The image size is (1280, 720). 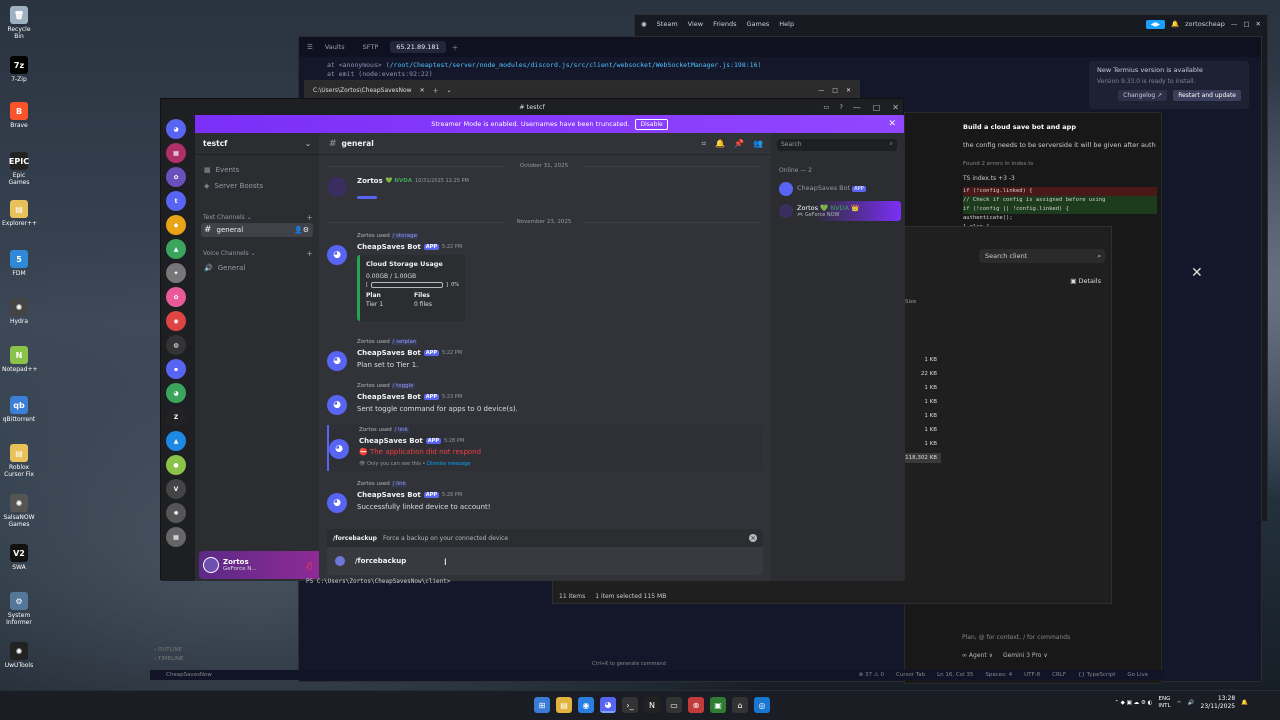 I want to click on server-icon: ▲, so click(x=176, y=249).